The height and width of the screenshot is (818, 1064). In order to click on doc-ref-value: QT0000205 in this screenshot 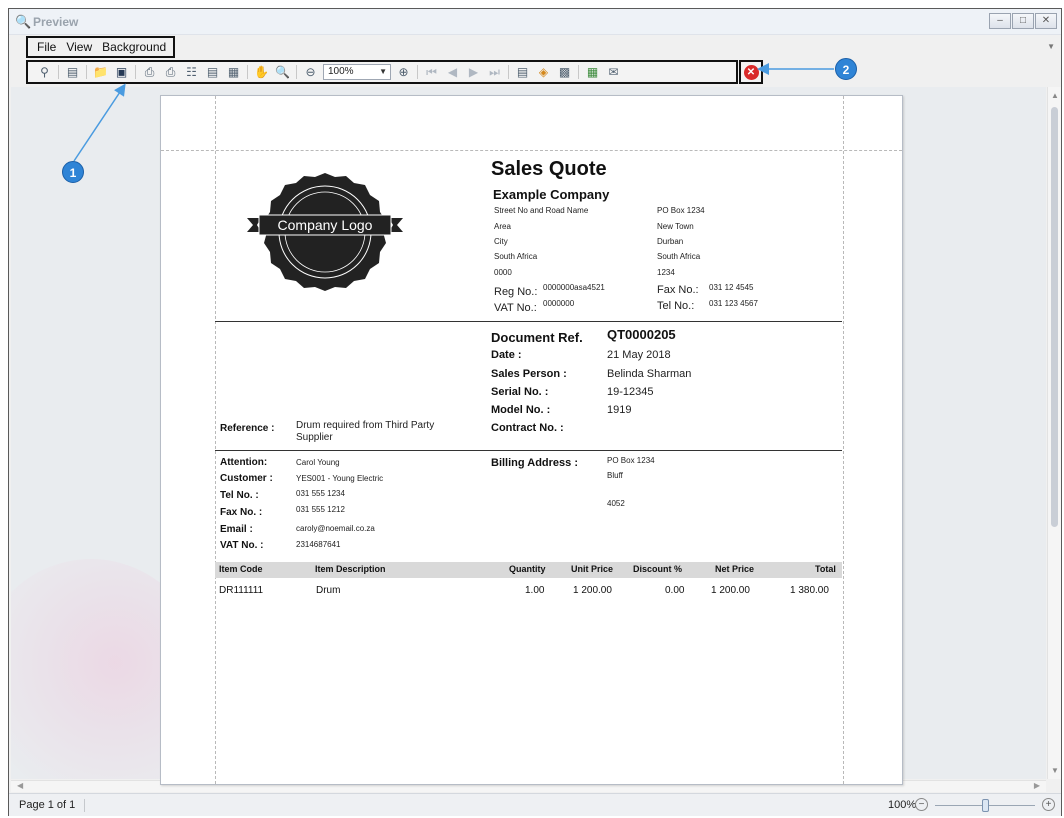, I will do `click(641, 334)`.